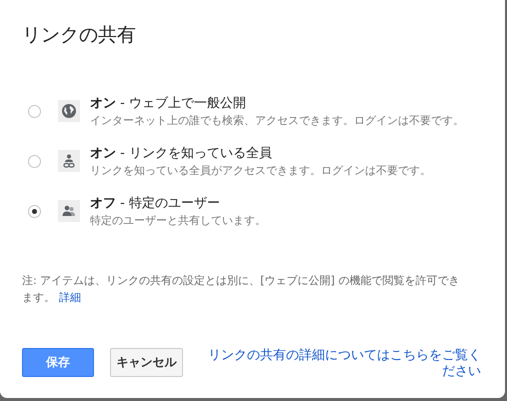 The width and height of the screenshot is (507, 401). What do you see at coordinates (79, 35) in the screenshot?
I see `dialog-title: リンクの共有` at bounding box center [79, 35].